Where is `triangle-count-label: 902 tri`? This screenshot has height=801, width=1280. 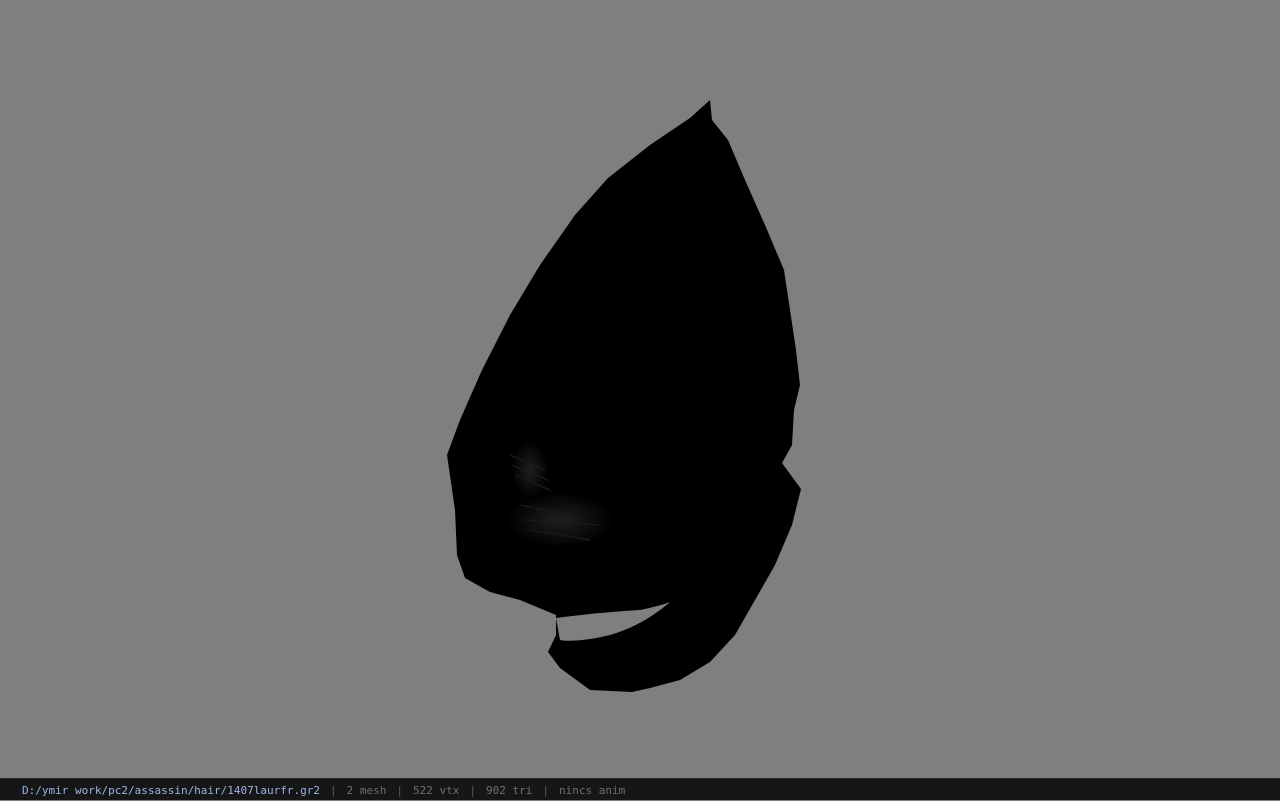
triangle-count-label: 902 tri is located at coordinates (509, 790).